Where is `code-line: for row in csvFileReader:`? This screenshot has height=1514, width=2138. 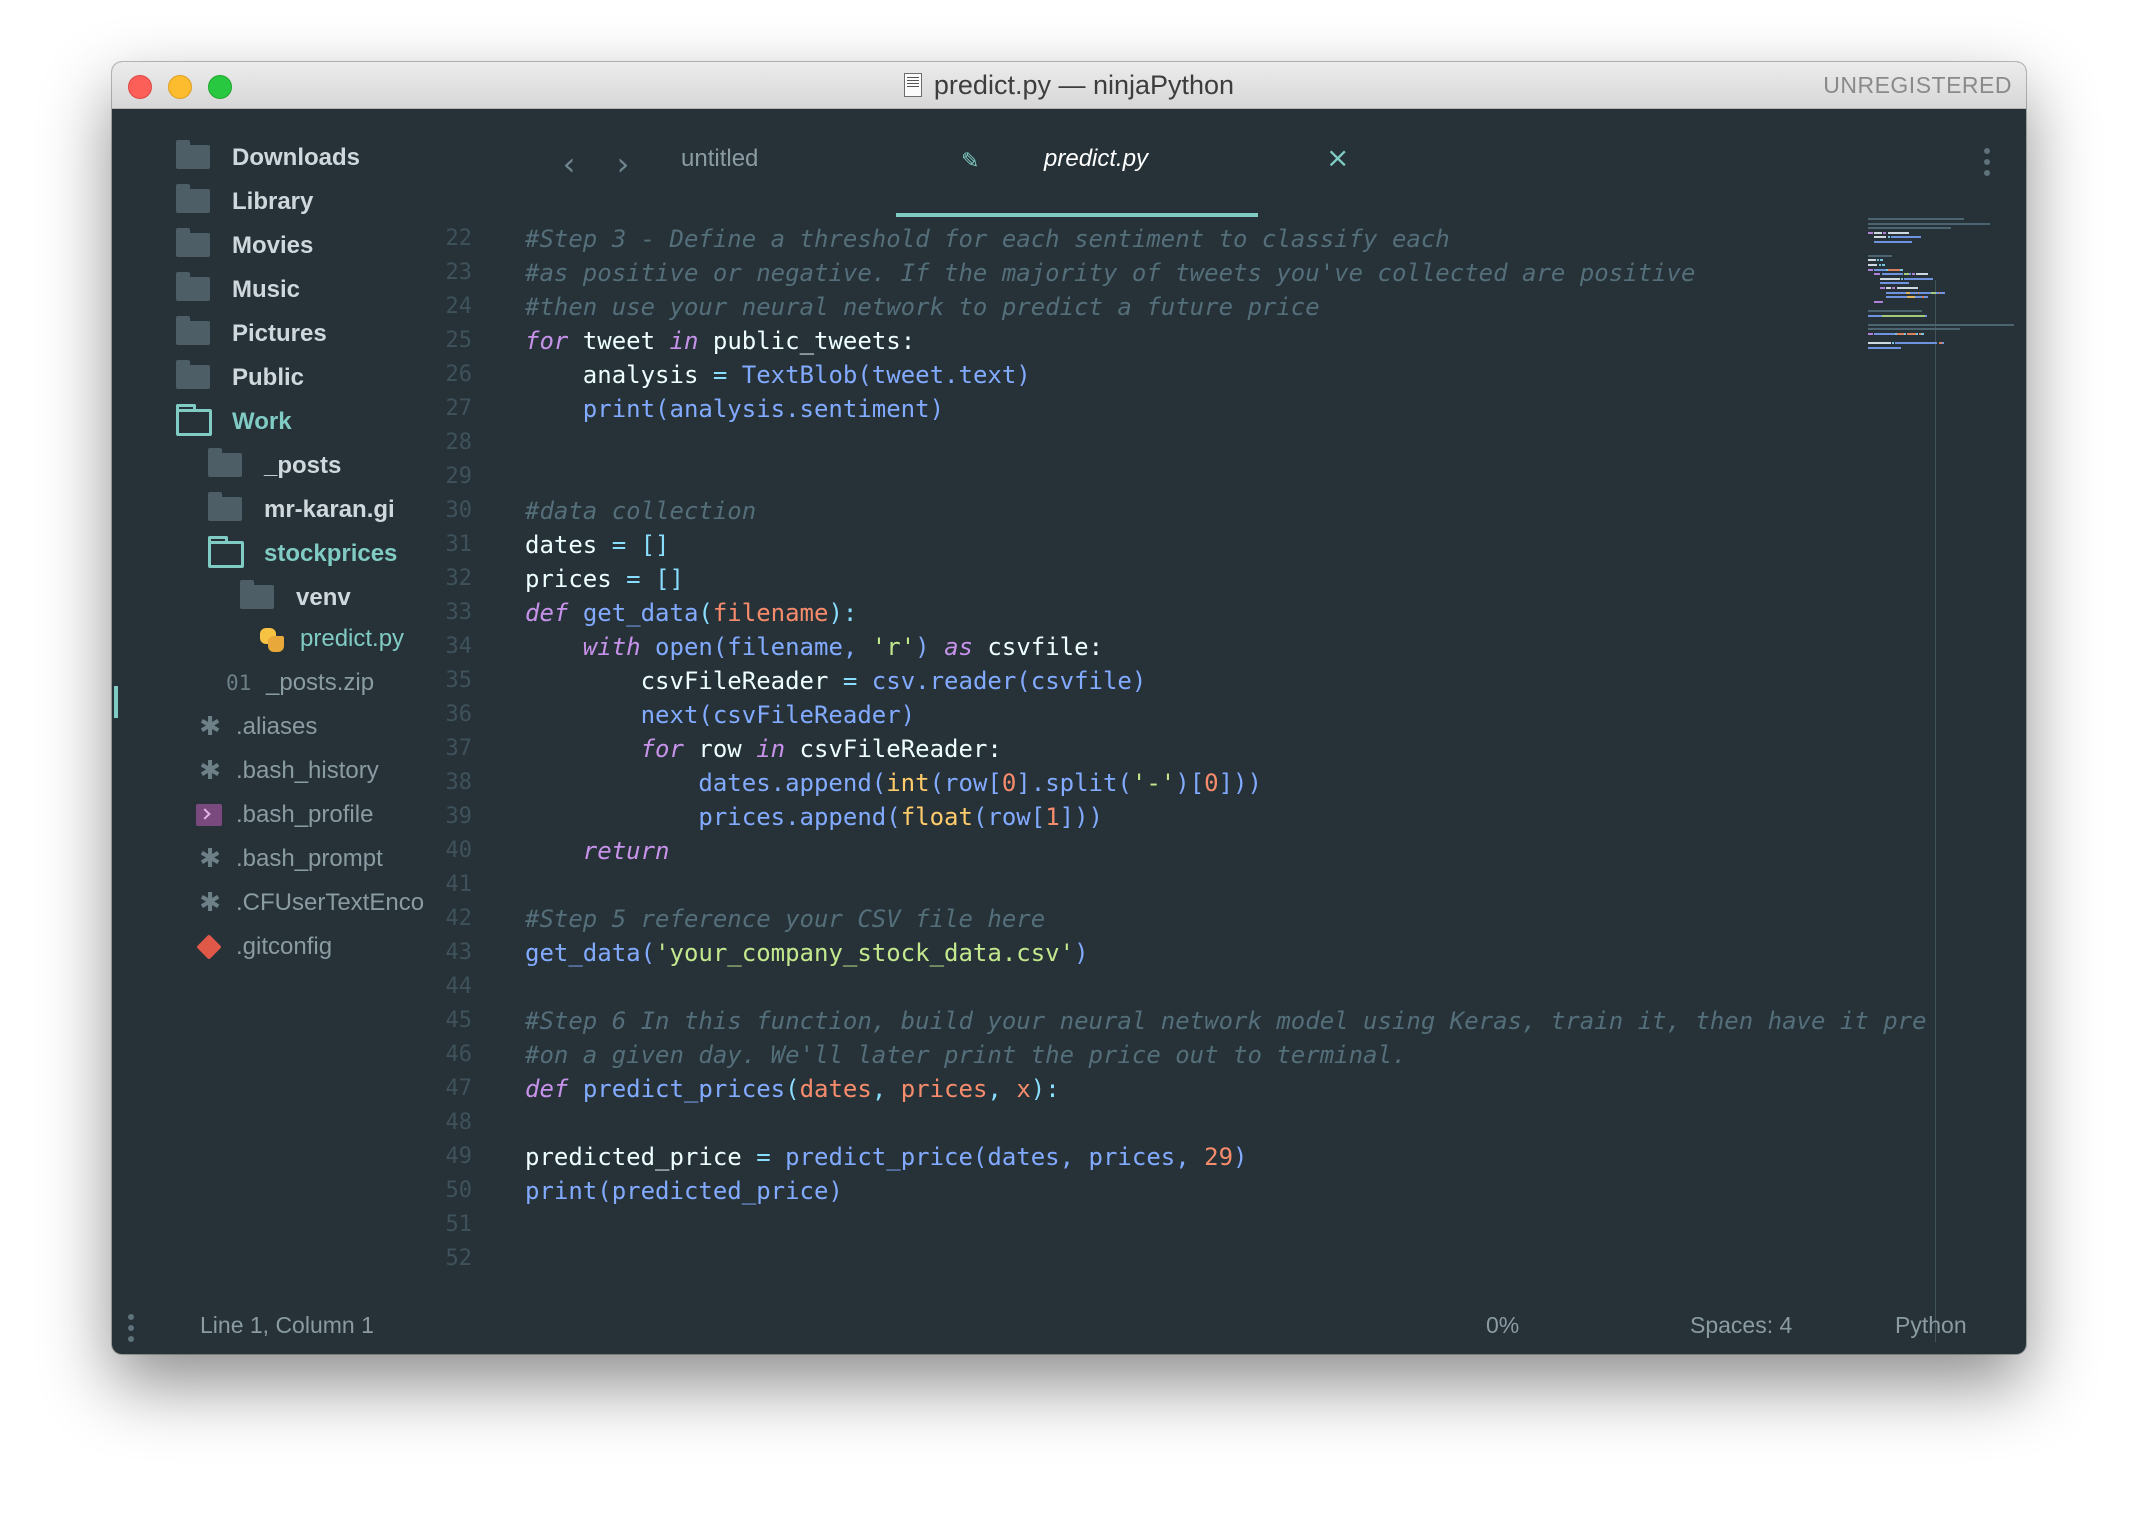 code-line: for row in csvFileReader: is located at coordinates (1226, 749).